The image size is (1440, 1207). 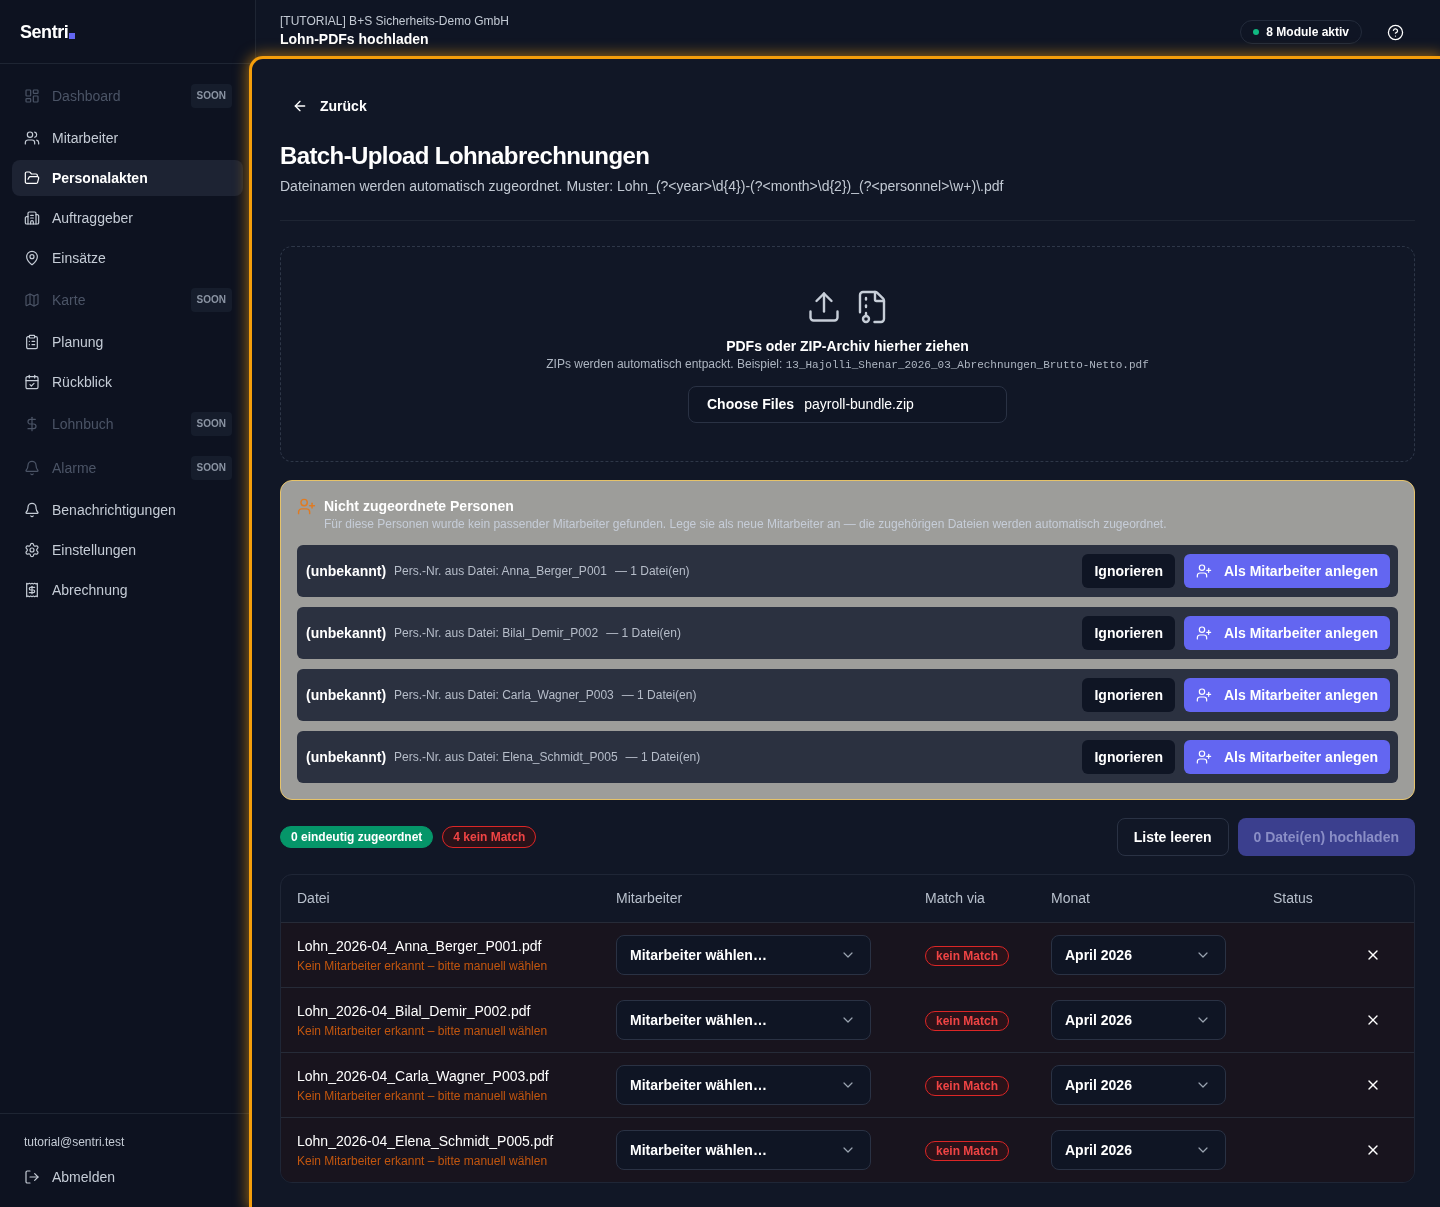 I want to click on column-header: Match via, so click(x=955, y=898).